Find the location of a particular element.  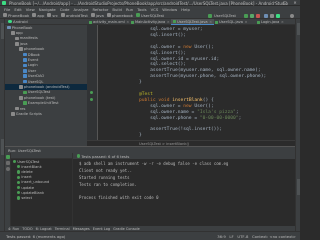

breadcrumb-item: phonebook is located at coordinates (119, 15).